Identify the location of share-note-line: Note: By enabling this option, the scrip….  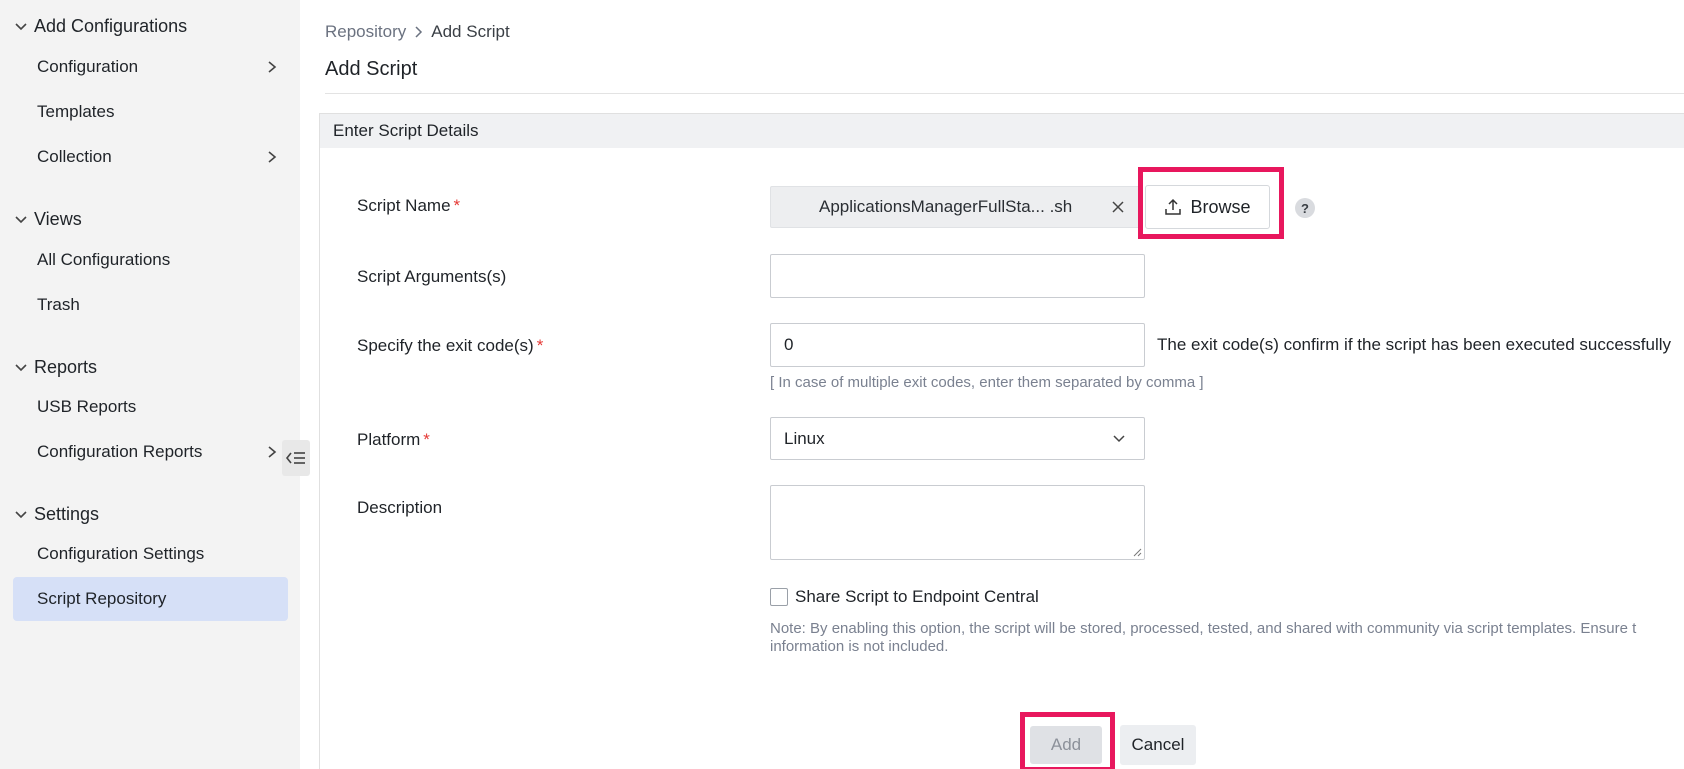
(1203, 628).